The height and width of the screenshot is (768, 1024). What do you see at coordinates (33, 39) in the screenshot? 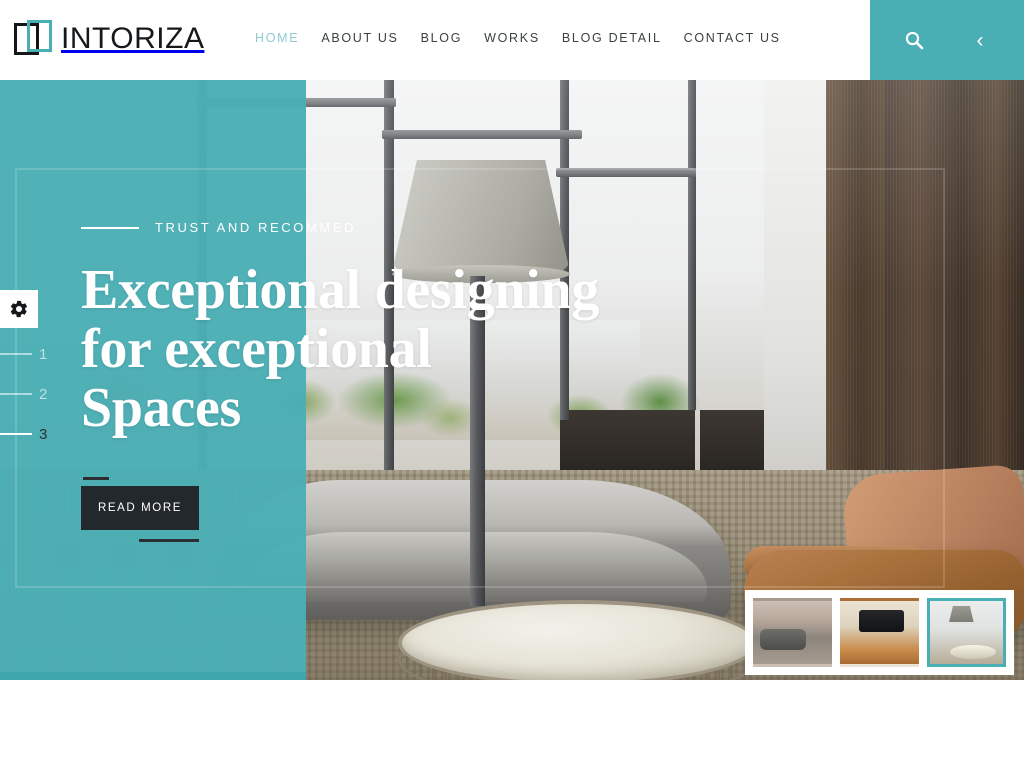
I see `two-overlapping-squares-logo-icon` at bounding box center [33, 39].